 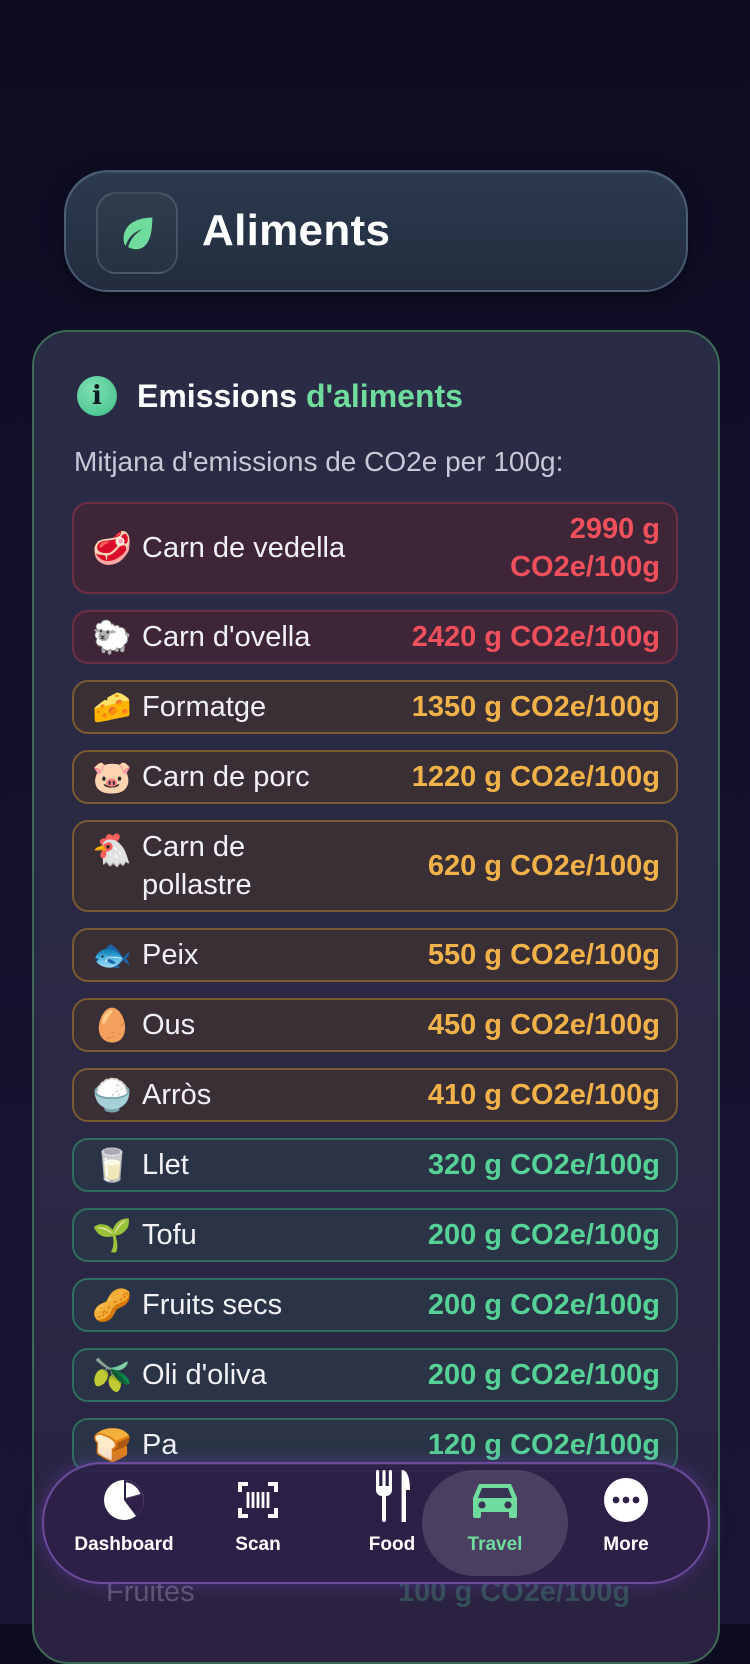 What do you see at coordinates (375, 707) in the screenshot?
I see `list-item: 🧀 Formatge 1350 g CO2e/100g` at bounding box center [375, 707].